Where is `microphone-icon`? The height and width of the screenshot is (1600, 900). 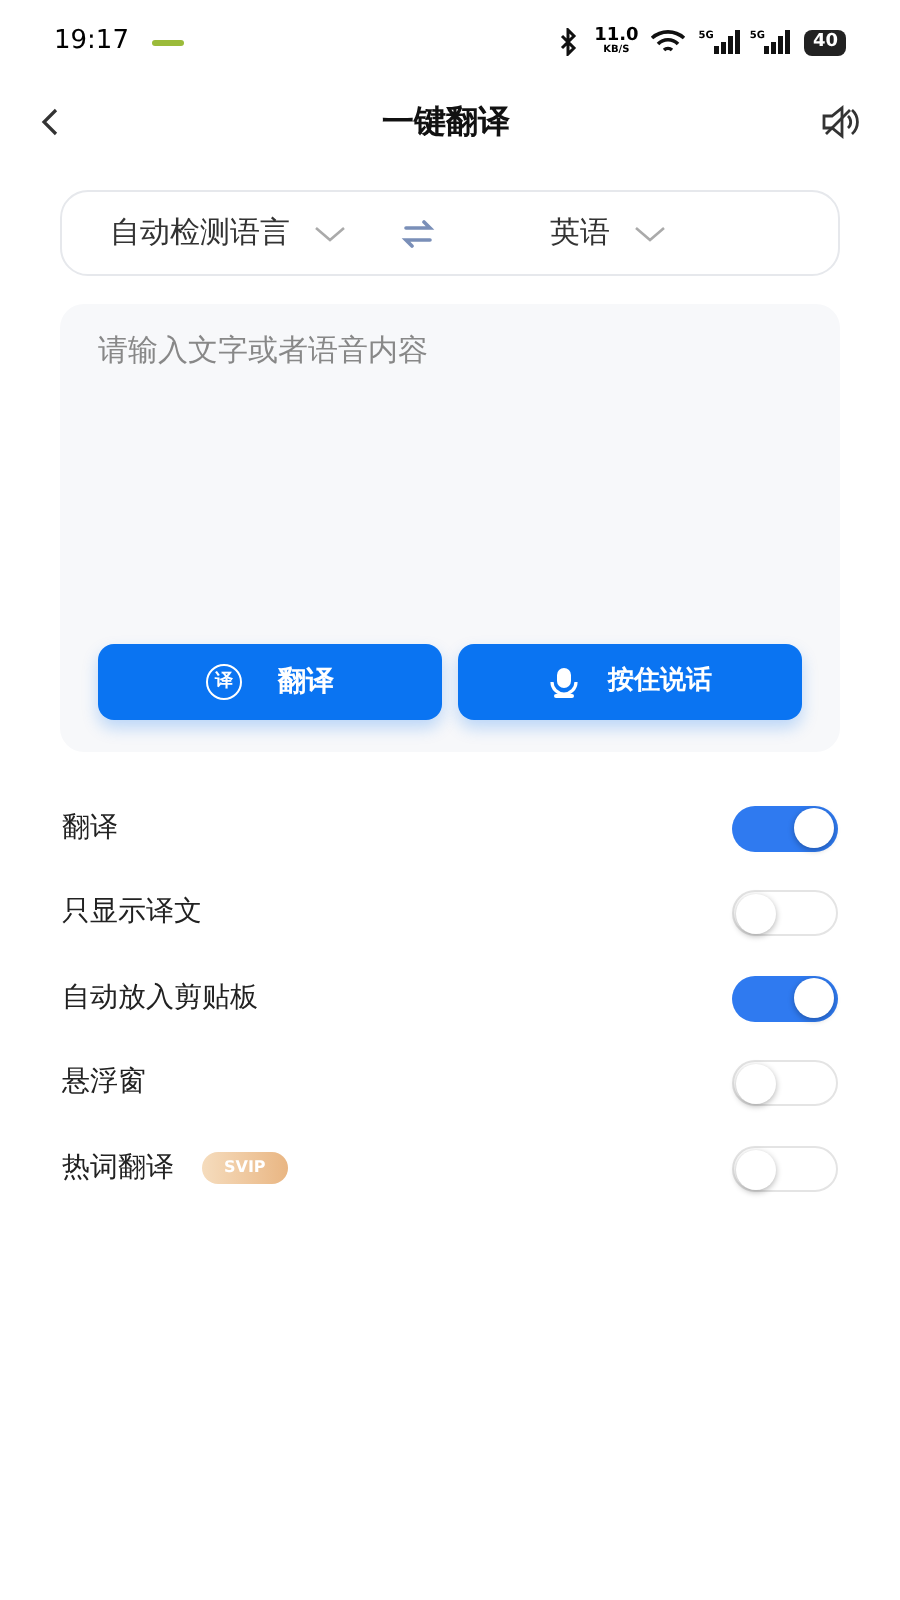 microphone-icon is located at coordinates (564, 682).